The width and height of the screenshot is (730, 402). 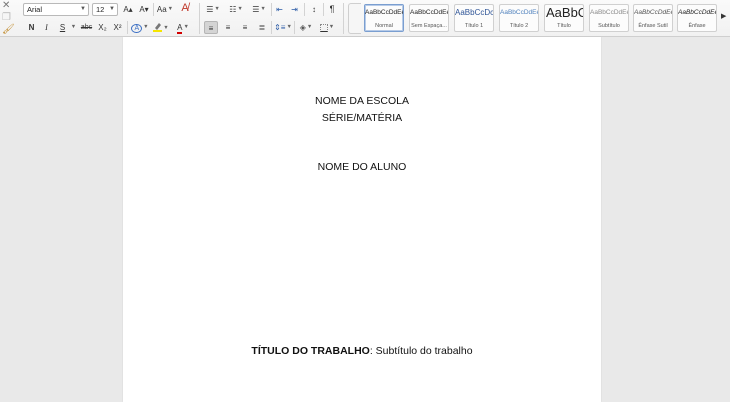 I want to click on style-heading-2: AaBbCcDdEe Título 2, so click(x=519, y=18).